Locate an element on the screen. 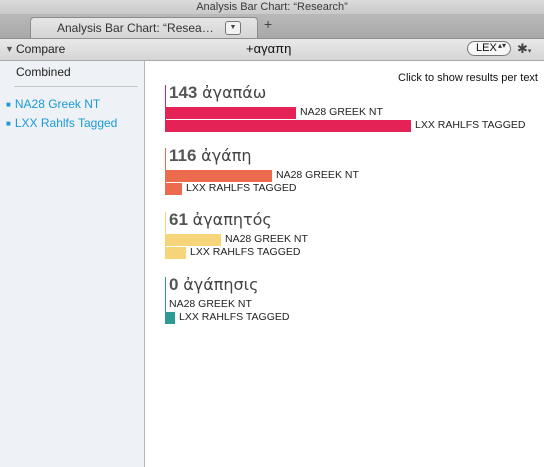 The height and width of the screenshot is (467, 544). sidebar-item-na28: ■ NA28 Greek NT is located at coordinates (53, 104).